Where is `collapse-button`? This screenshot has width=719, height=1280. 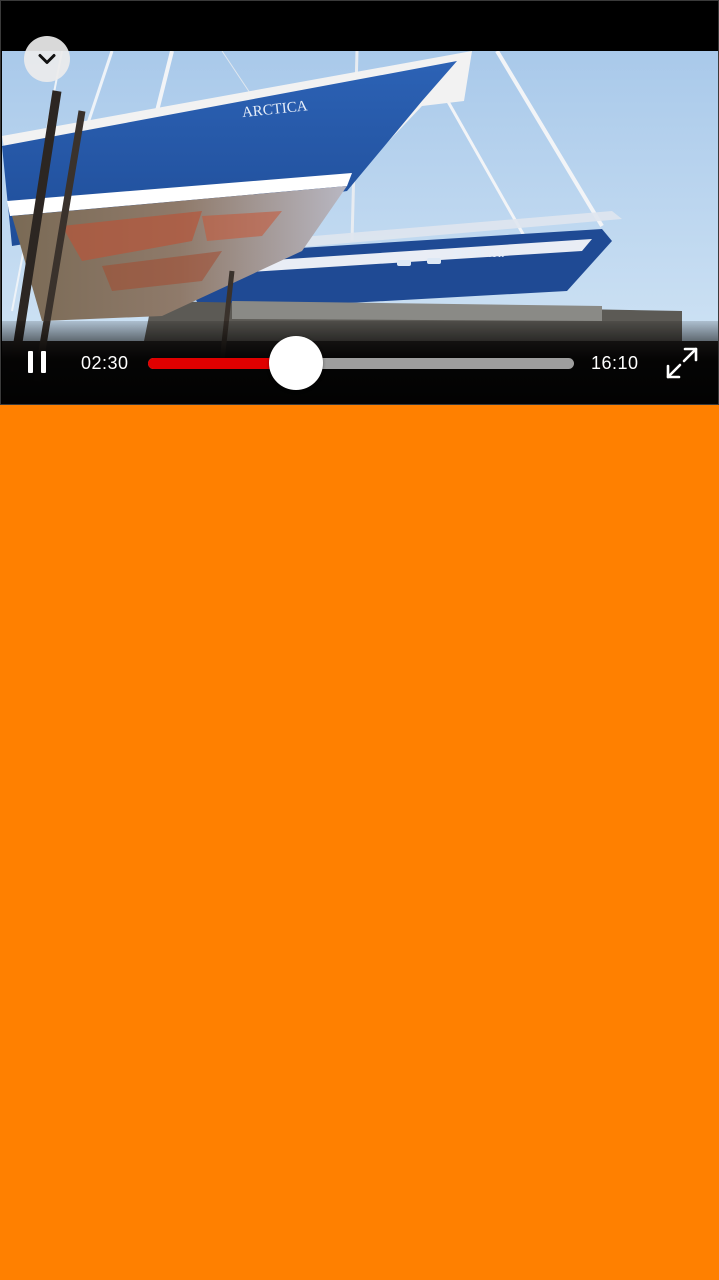 collapse-button is located at coordinates (47, 59).